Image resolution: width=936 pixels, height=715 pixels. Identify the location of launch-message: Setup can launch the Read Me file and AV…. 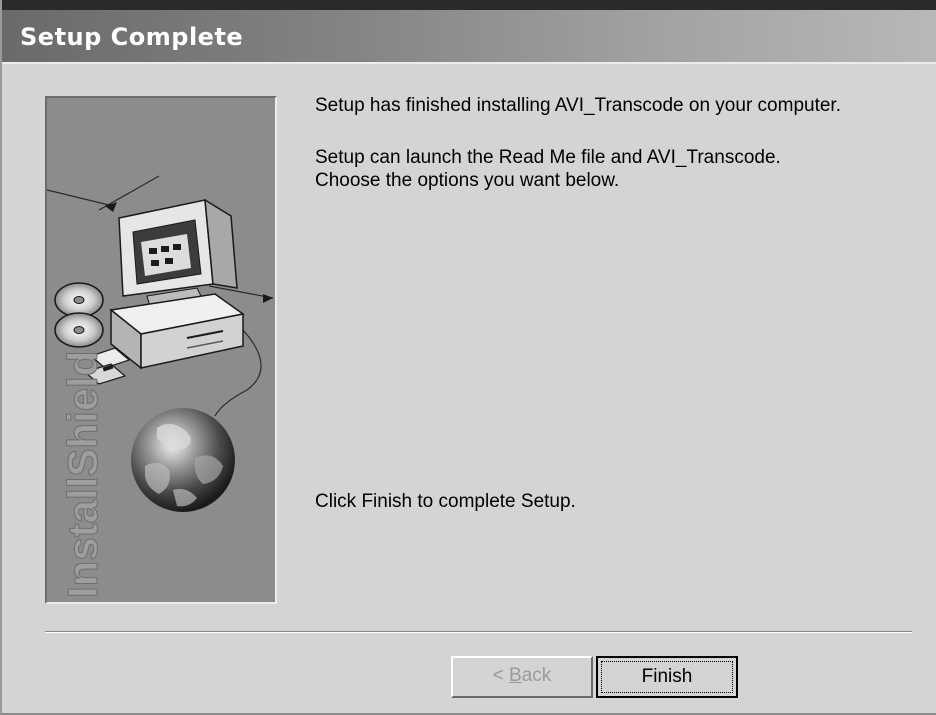
(548, 157).